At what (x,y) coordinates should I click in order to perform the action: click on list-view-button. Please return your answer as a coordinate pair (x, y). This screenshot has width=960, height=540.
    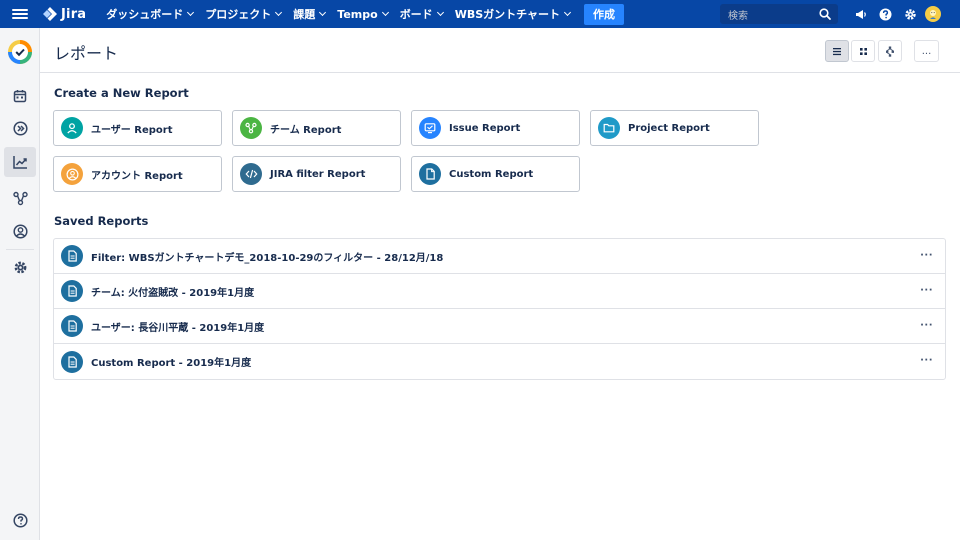
    Looking at the image, I should click on (837, 51).